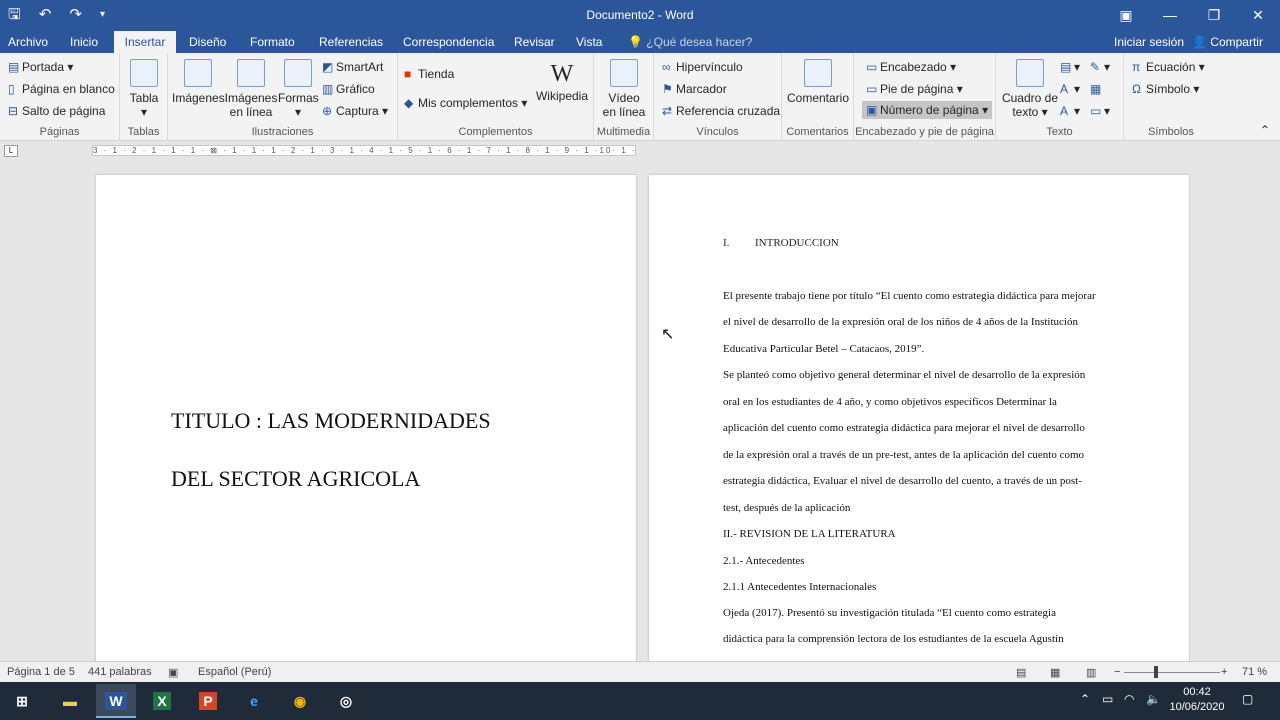 Image resolution: width=1280 pixels, height=720 pixels. I want to click on share-button: 👤 Compartir, so click(1227, 42).